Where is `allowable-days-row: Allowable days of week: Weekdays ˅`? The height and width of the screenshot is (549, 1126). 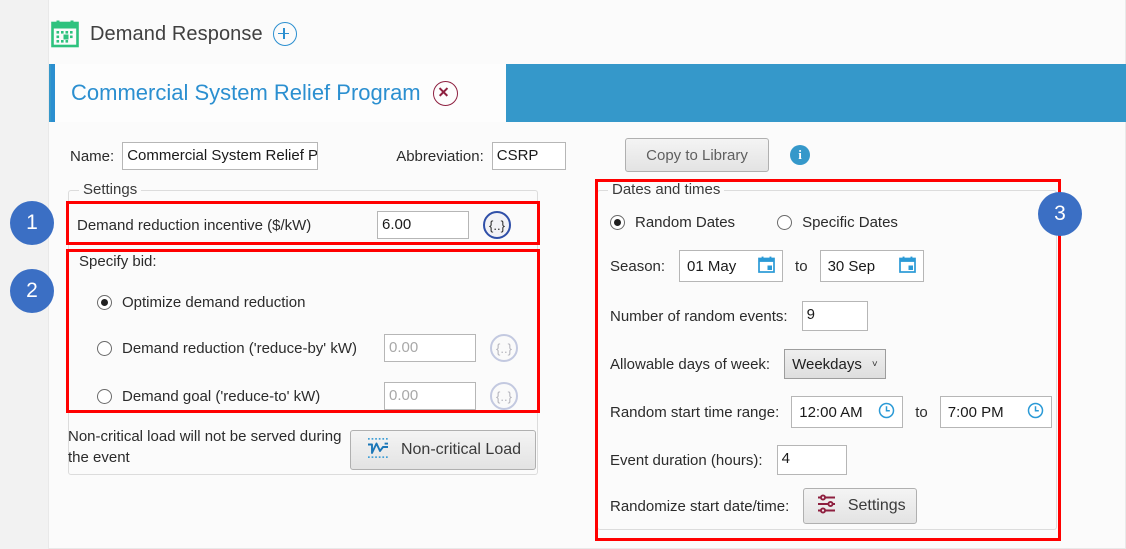
allowable-days-row: Allowable days of week: Weekdays ˅ is located at coordinates (748, 364).